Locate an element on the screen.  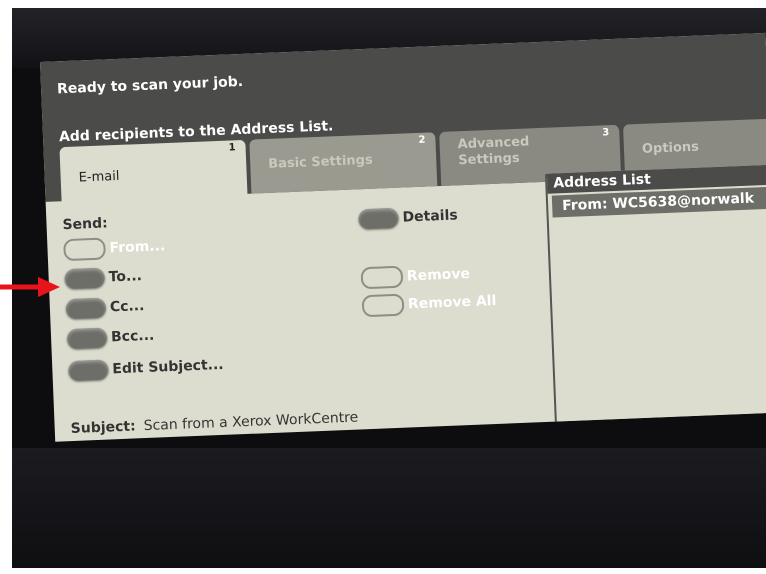
to-button-pill is located at coordinates (85, 278).